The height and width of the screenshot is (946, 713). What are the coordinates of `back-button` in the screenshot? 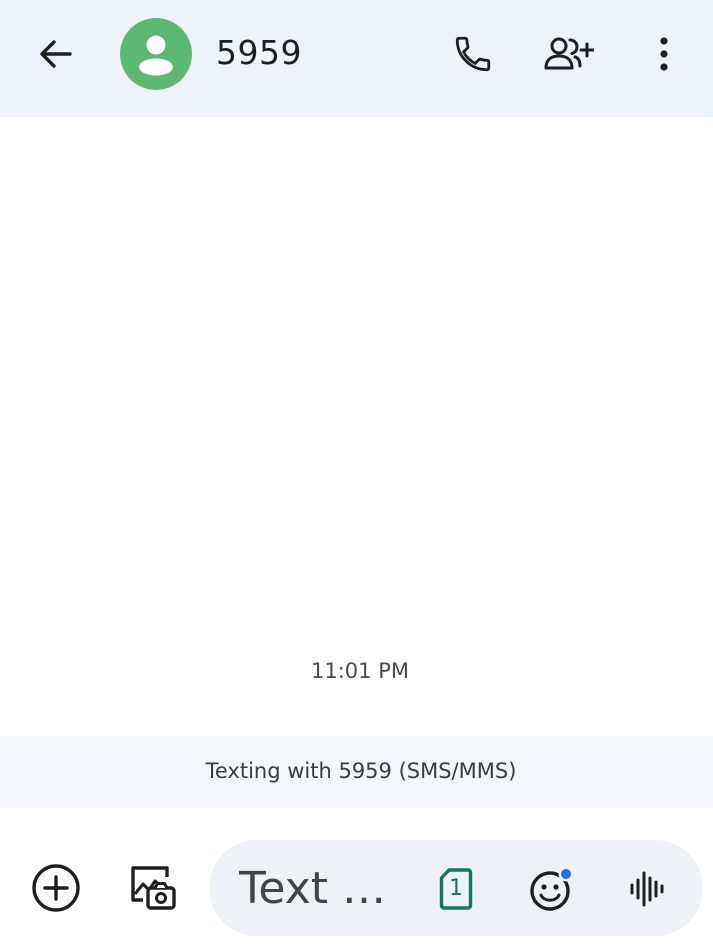 It's located at (56, 54).